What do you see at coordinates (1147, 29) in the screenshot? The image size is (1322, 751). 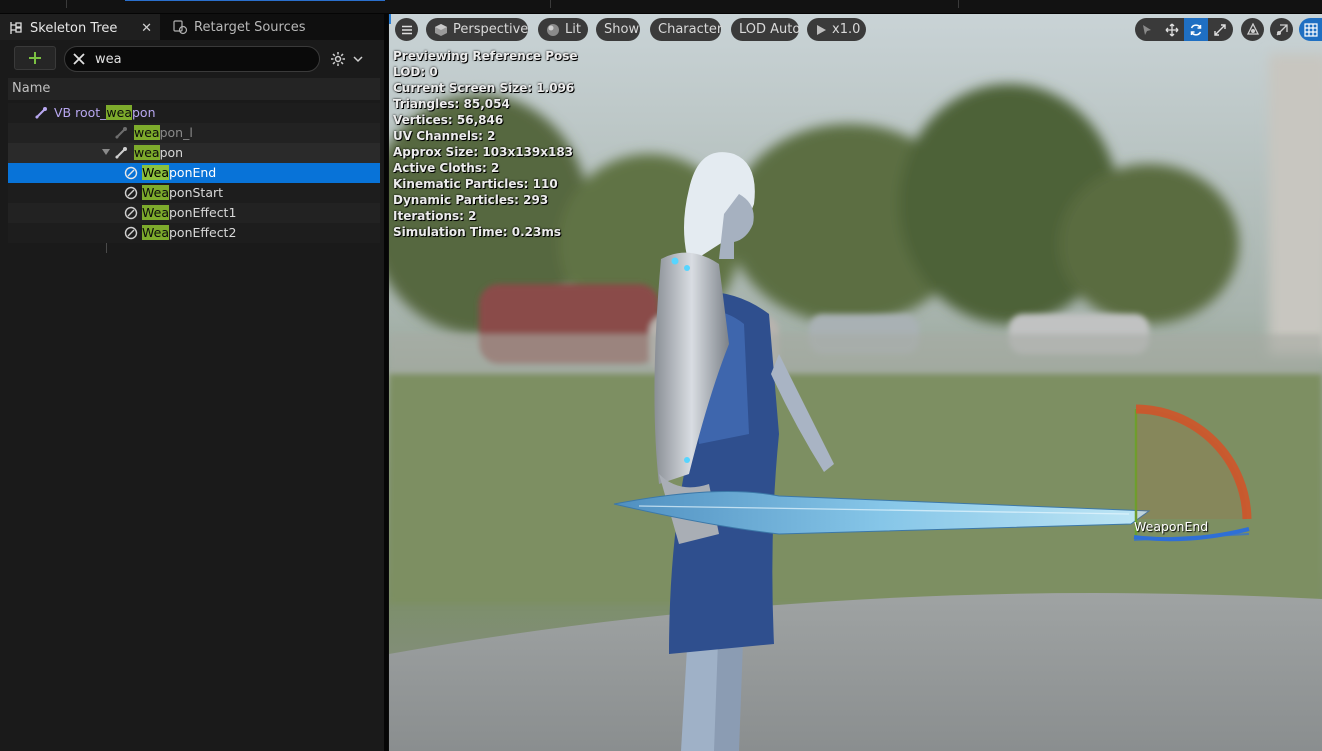 I see `select-tool-icon` at bounding box center [1147, 29].